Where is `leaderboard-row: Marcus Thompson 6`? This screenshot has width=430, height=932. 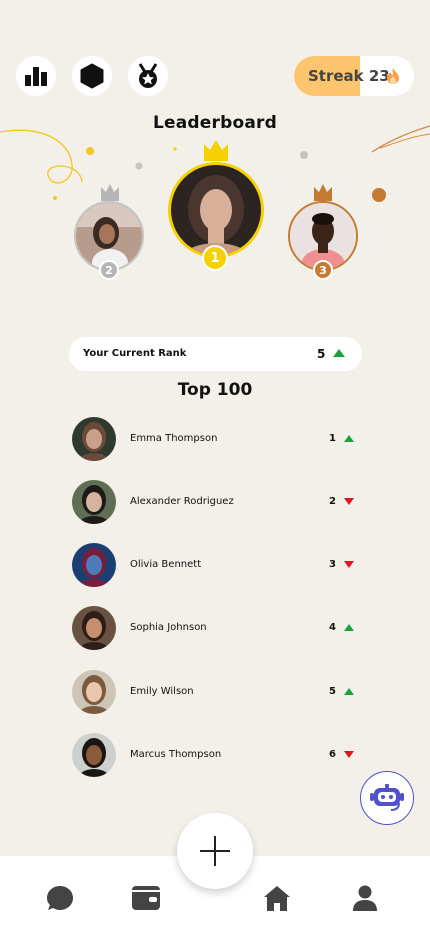 leaderboard-row: Marcus Thompson 6 is located at coordinates (215, 755).